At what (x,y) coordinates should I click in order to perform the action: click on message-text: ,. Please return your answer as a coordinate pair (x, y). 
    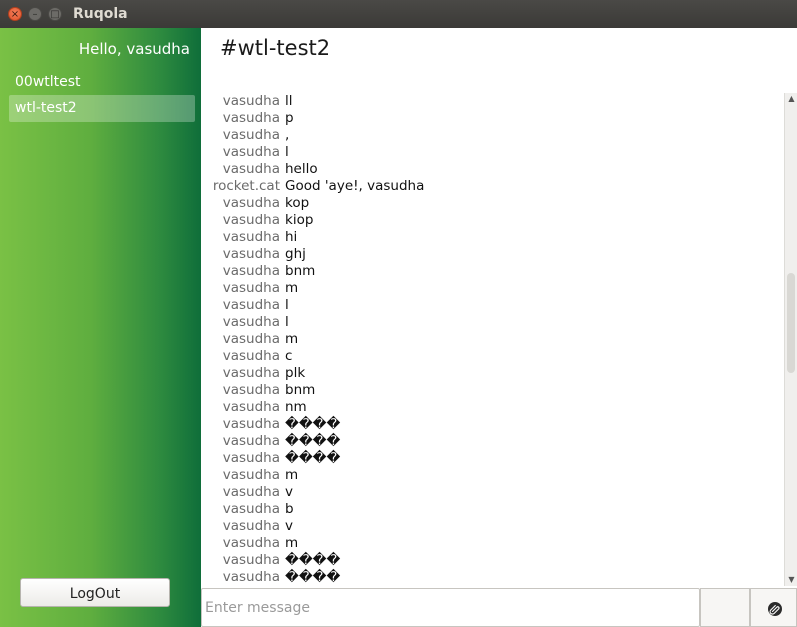
    Looking at the image, I should click on (287, 135).